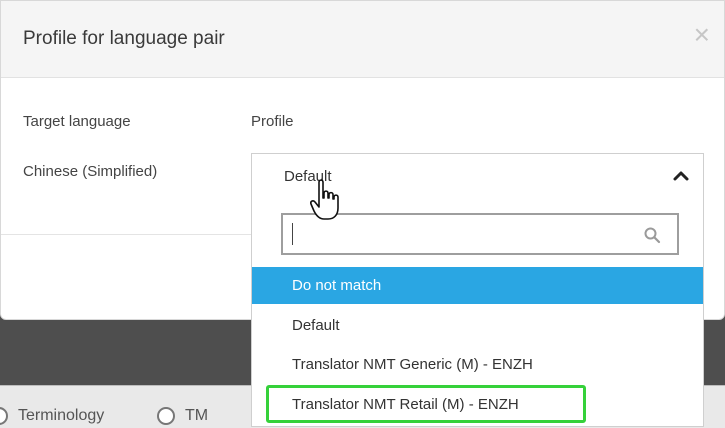 This screenshot has width=725, height=428. I want to click on target-language-name: Chinese (Simplified), so click(90, 171).